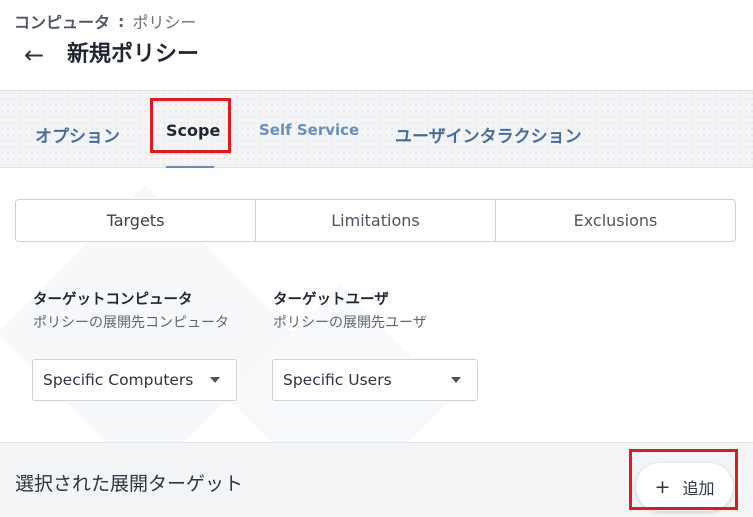  I want to click on add-button: + 追加, so click(684, 487).